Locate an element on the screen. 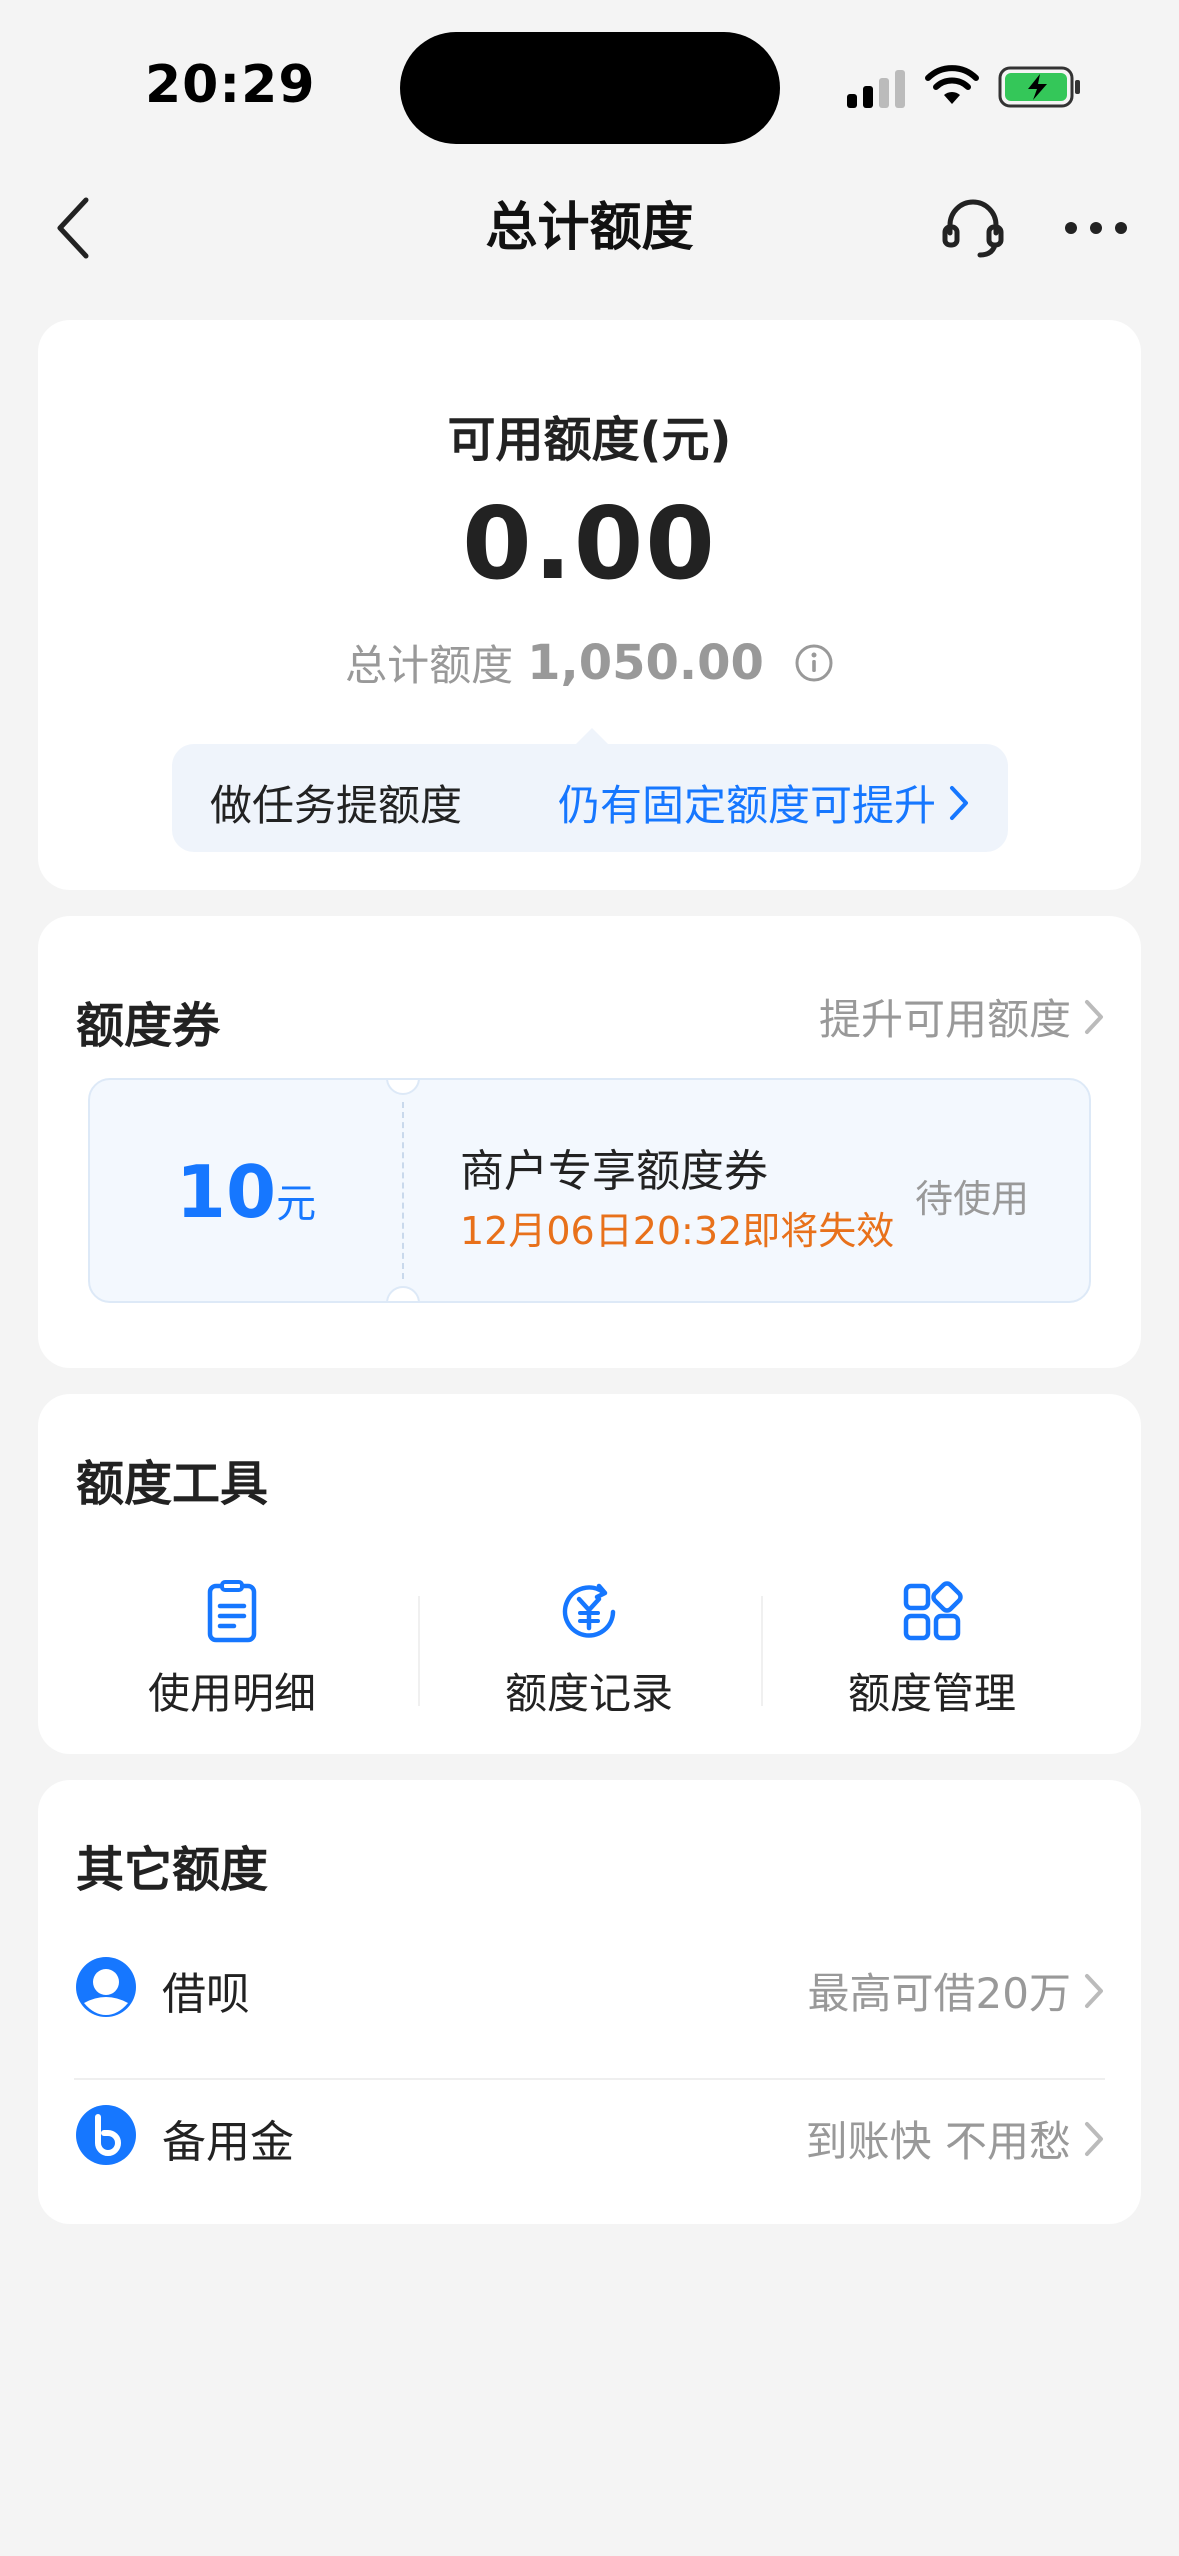  other-item-hint: 最高可借20万 is located at coordinates (956, 1990).